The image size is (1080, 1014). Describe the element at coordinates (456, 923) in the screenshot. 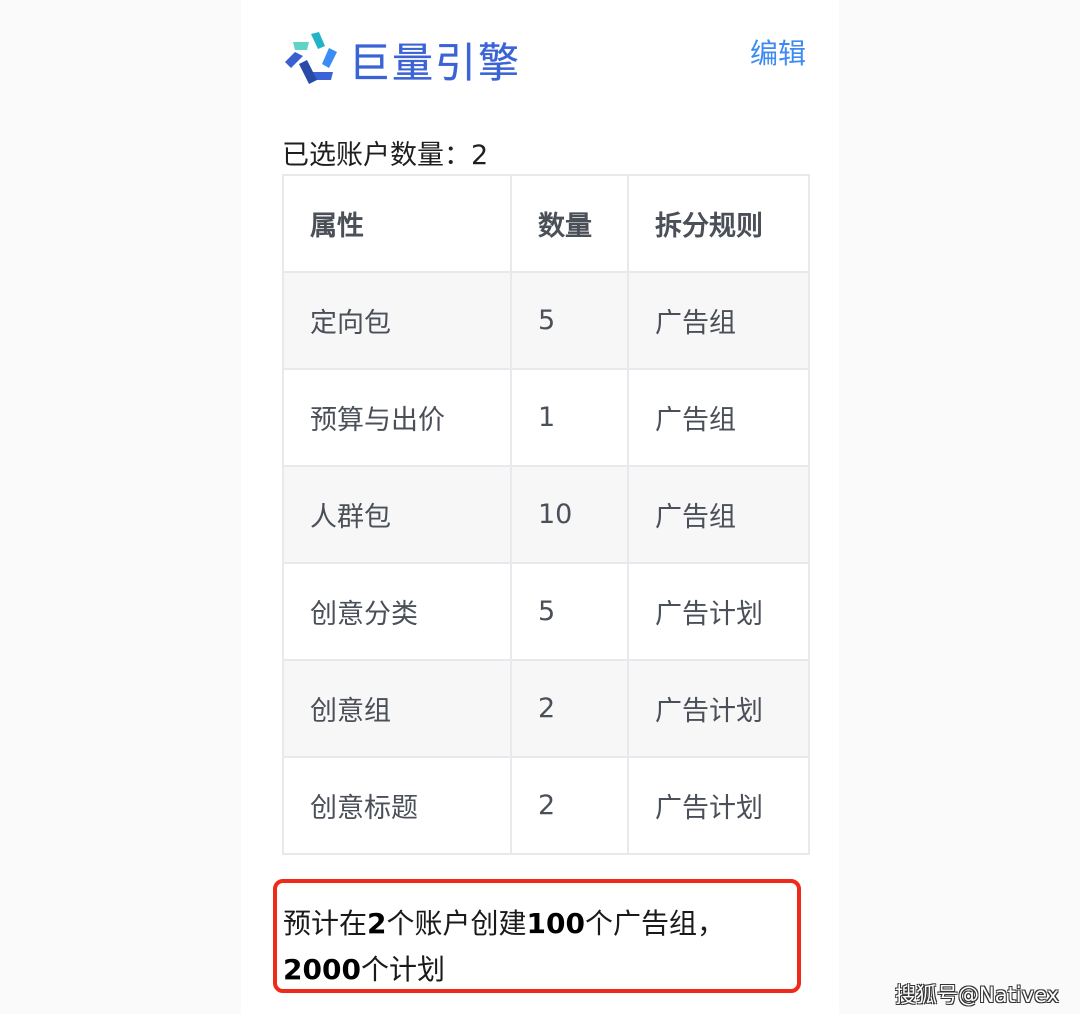

I see `summary-text: 个账户创建` at that location.